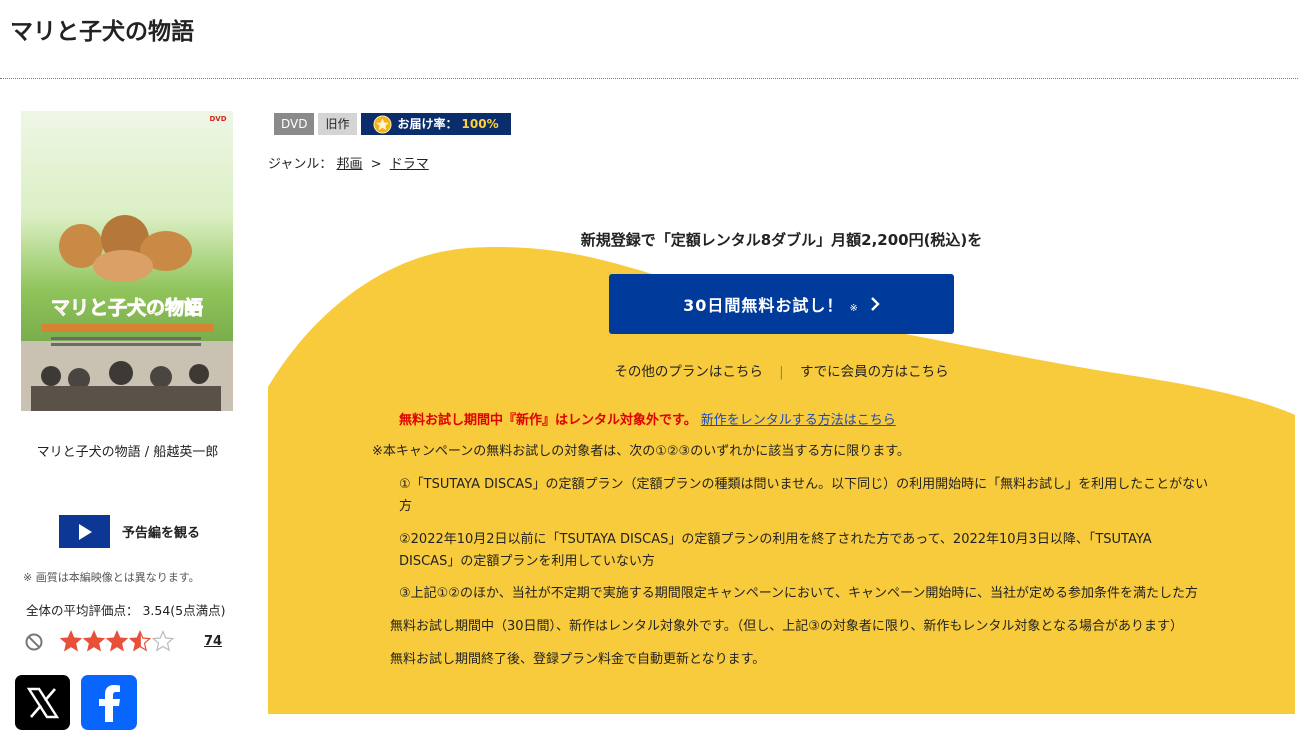  Describe the element at coordinates (853, 308) in the screenshot. I see `free-trial-note-mark: ※` at that location.